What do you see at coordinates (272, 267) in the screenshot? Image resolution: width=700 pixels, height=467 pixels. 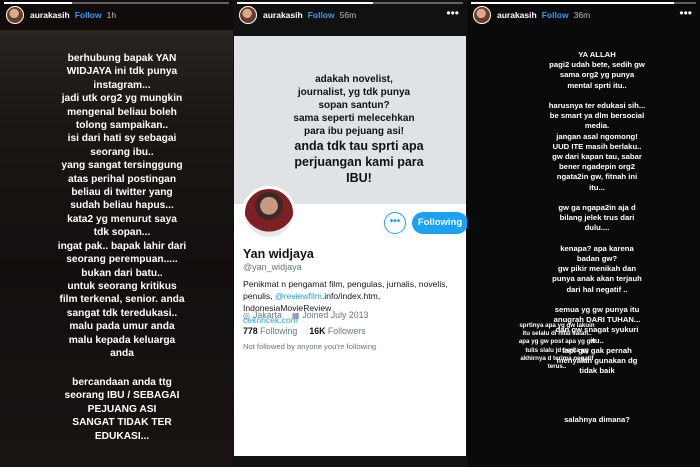 I see `profile-handle: @yan_widjaya` at bounding box center [272, 267].